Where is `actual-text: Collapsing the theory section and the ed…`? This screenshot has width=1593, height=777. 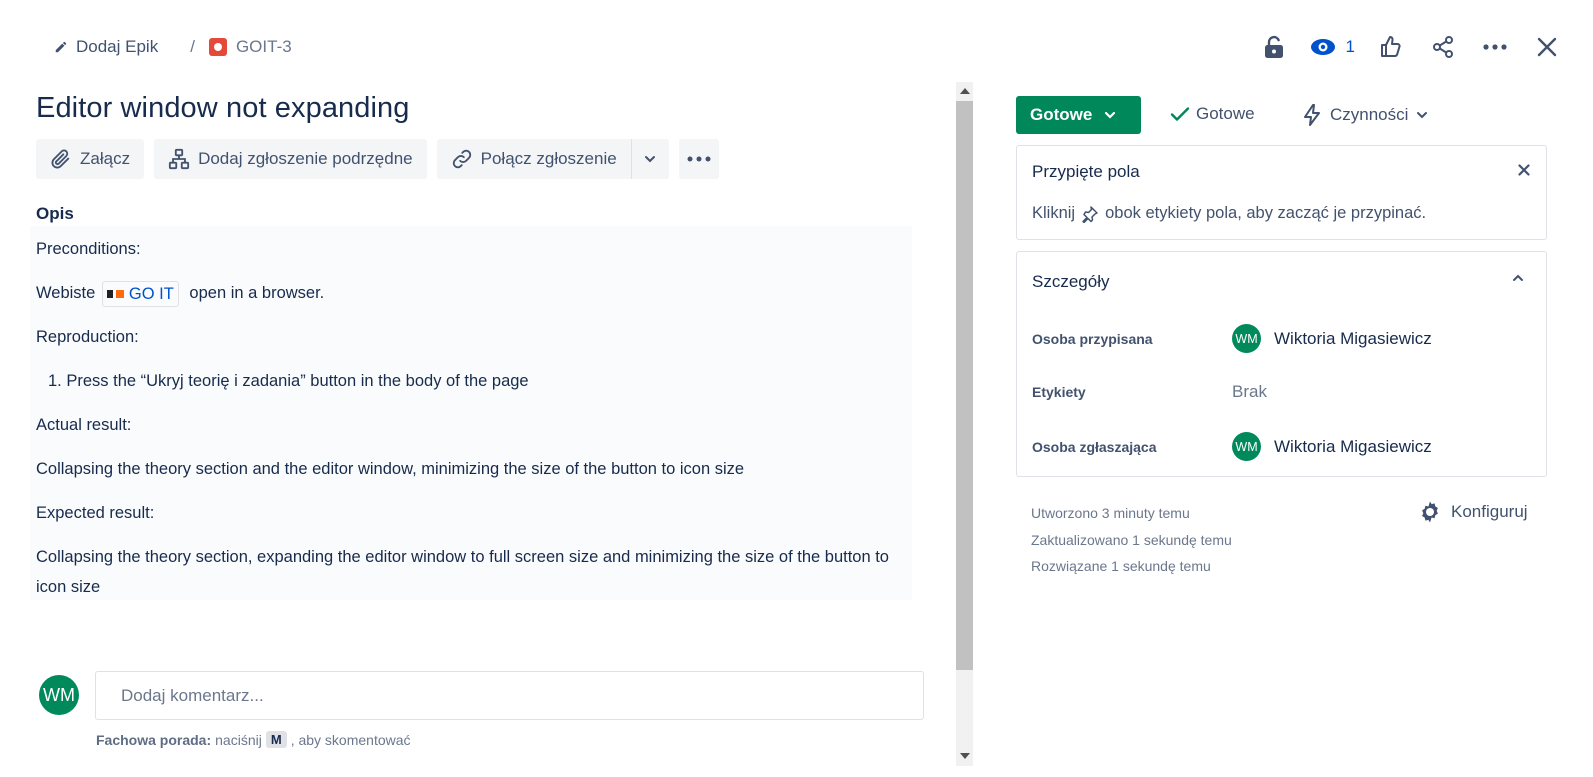 actual-text: Collapsing the theory section and the ed… is located at coordinates (390, 469).